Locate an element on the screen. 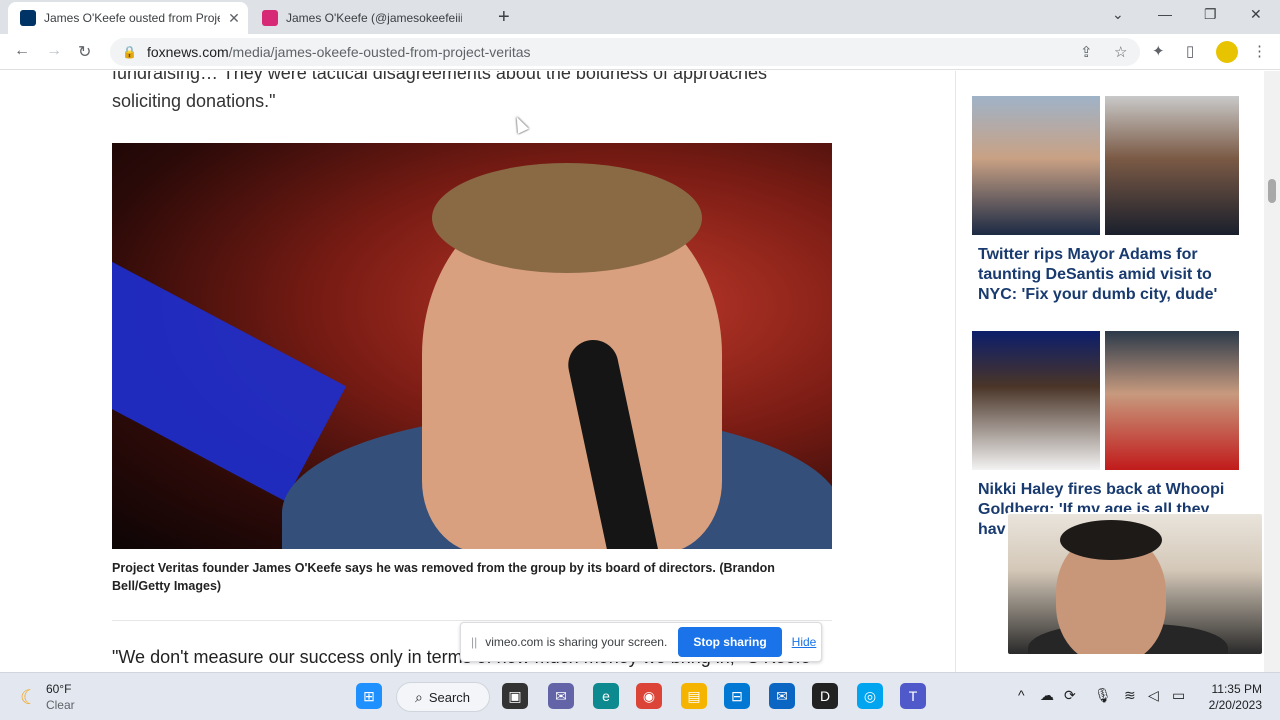 The width and height of the screenshot is (1280, 720). task-view-icon: ▣ is located at coordinates (515, 696).